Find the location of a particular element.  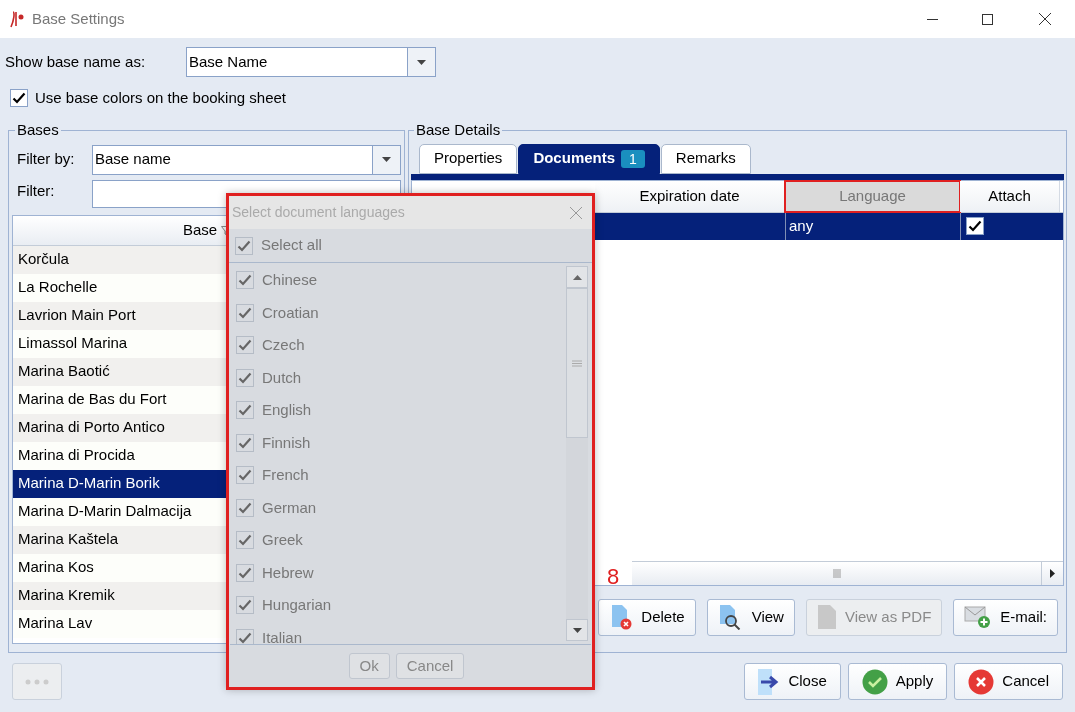

field-label: Show base name as: is located at coordinates (76, 61).